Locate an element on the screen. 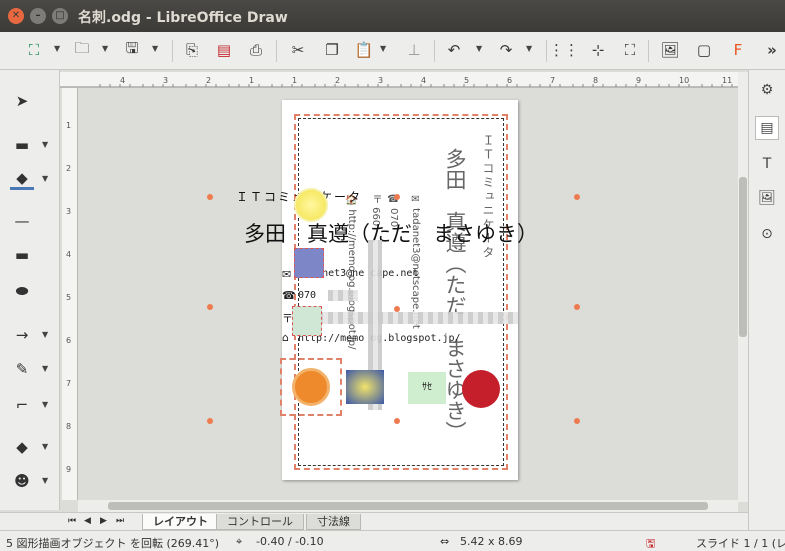 The image size is (785, 551). rectangle-icon: ▬ is located at coordinates (22, 255).